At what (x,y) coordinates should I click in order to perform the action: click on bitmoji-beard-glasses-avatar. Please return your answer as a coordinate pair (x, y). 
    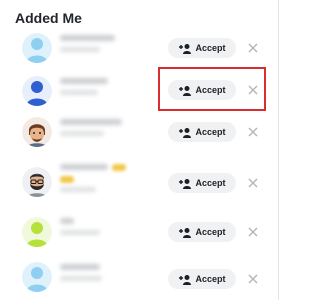
    Looking at the image, I should click on (37, 182).